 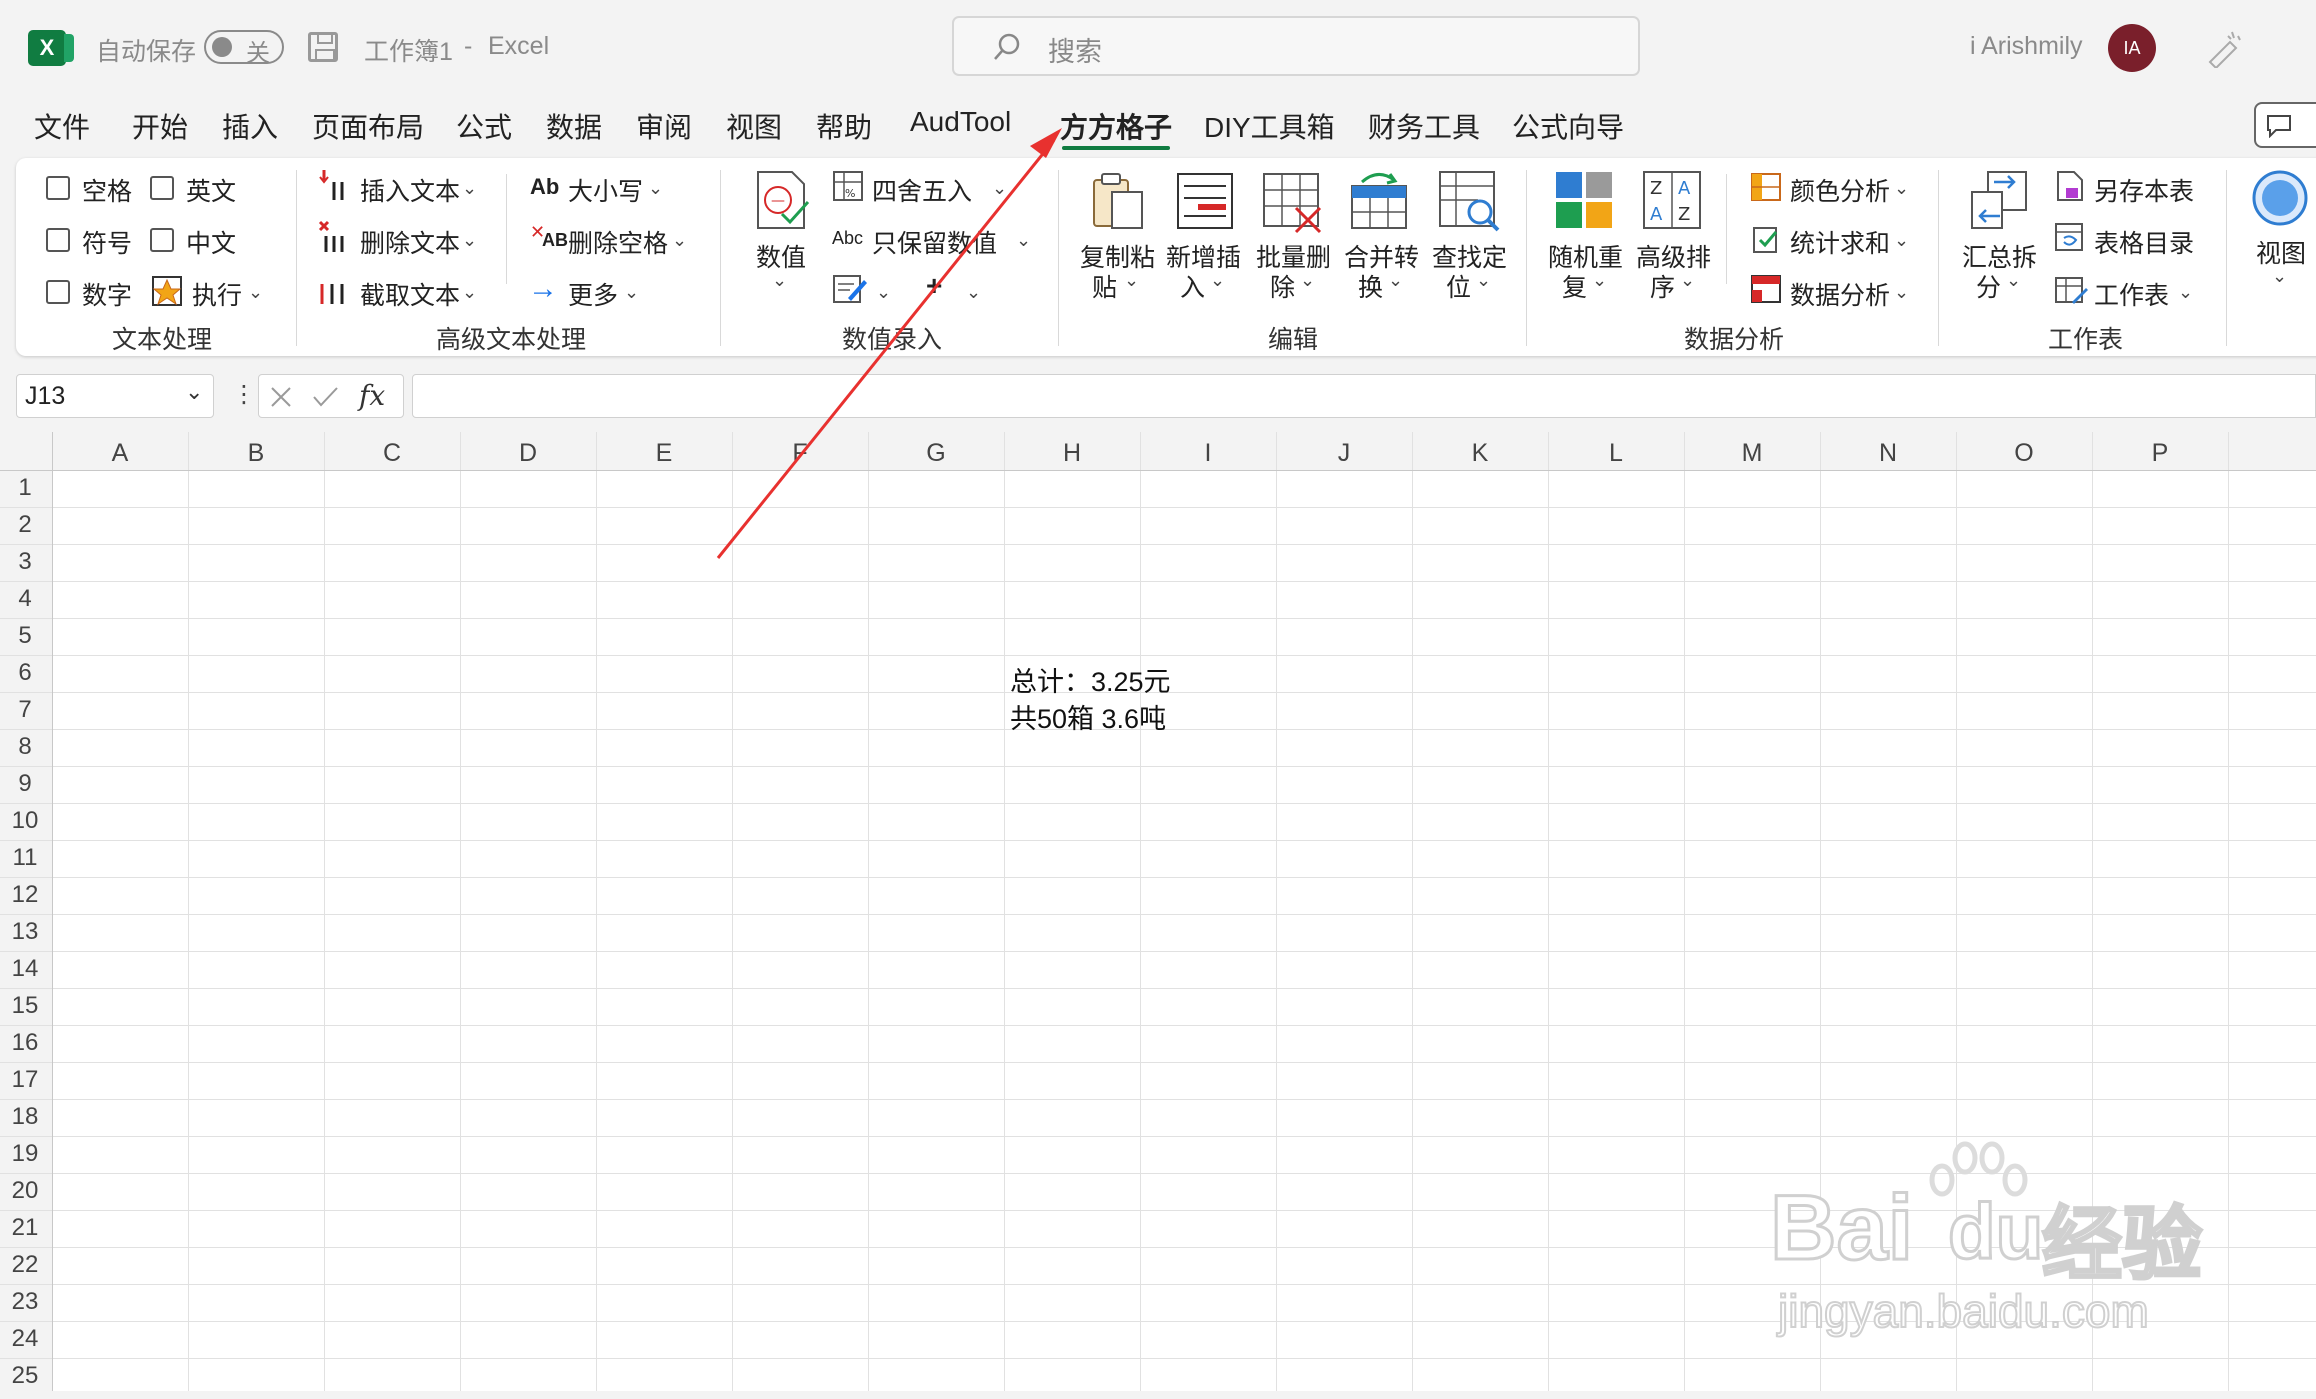 What do you see at coordinates (2122, 1245) in the screenshot?
I see `watermark-cn: 经验` at bounding box center [2122, 1245].